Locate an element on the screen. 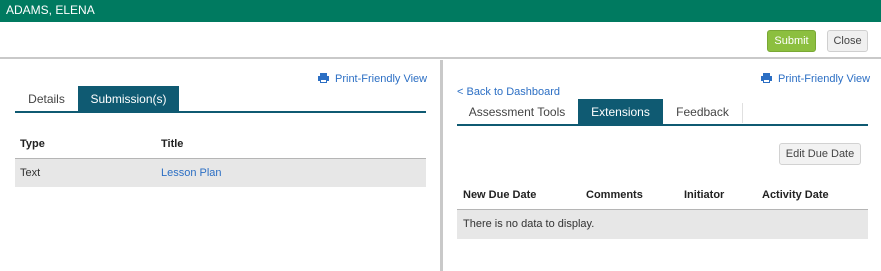 Image resolution: width=881 pixels, height=271 pixels. right-print-friendly-link: Print-Friendly View is located at coordinates (815, 79).